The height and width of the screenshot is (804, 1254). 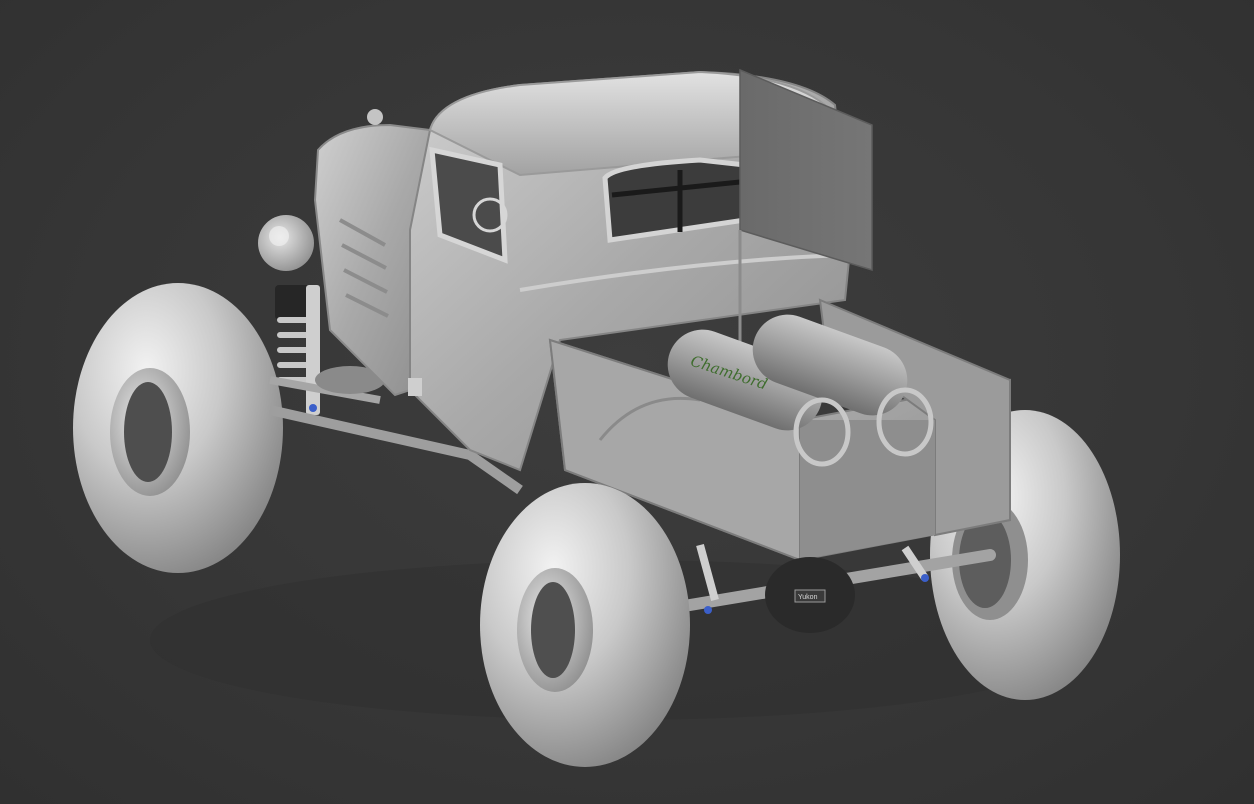 What do you see at coordinates (375, 117) in the screenshot?
I see `radiator-cap-icon` at bounding box center [375, 117].